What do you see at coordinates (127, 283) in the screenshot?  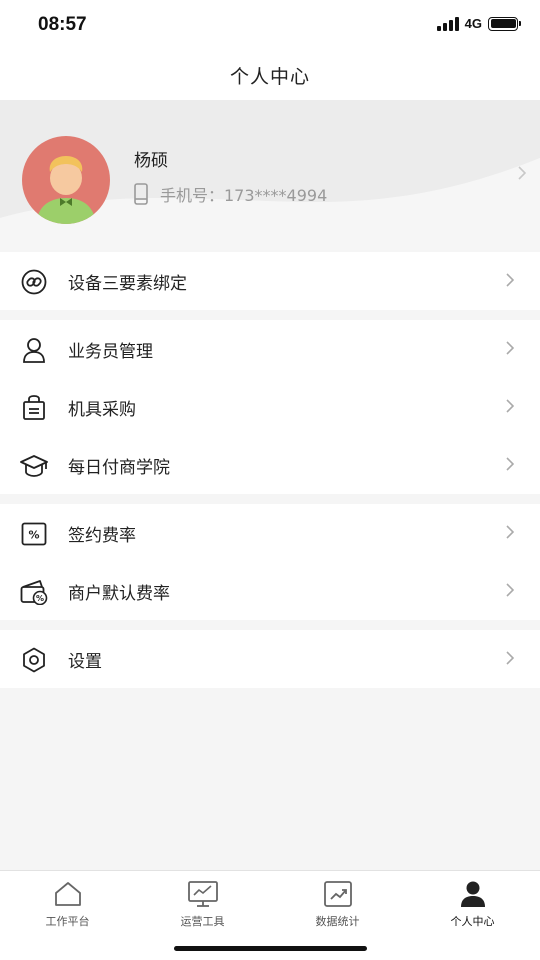 I see `menu-item-label: 设备三要素绑定` at bounding box center [127, 283].